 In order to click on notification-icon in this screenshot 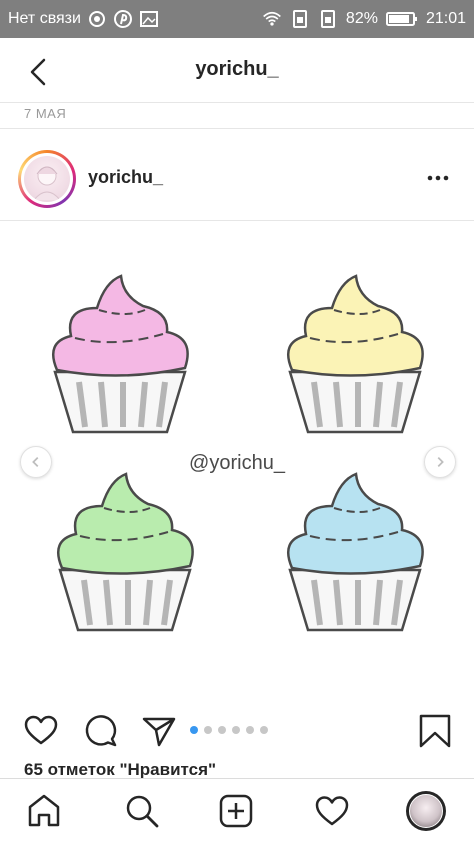, I will do `click(97, 19)`.